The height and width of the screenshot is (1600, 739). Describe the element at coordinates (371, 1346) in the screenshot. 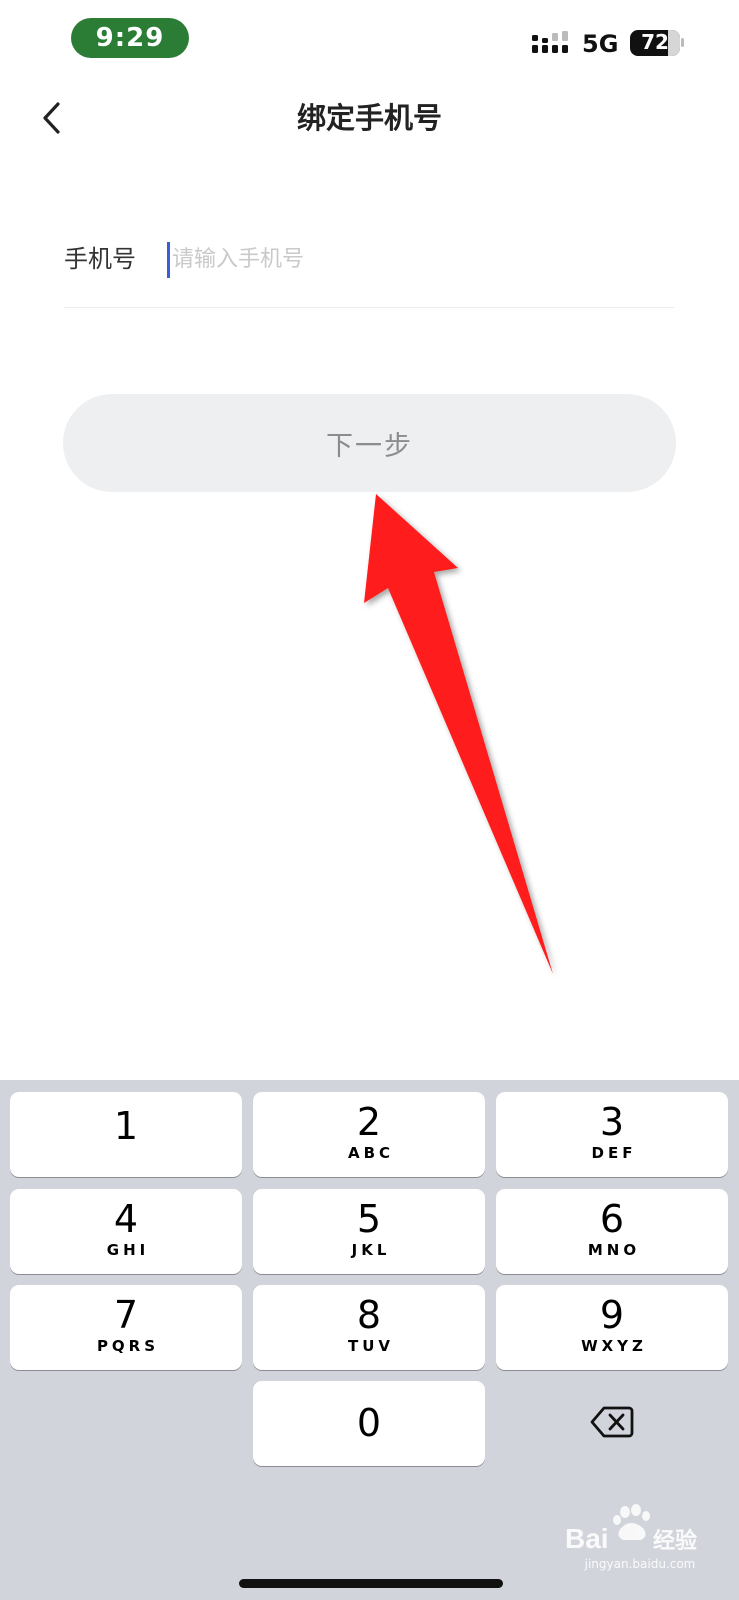

I see `key-letters: TUV` at that location.